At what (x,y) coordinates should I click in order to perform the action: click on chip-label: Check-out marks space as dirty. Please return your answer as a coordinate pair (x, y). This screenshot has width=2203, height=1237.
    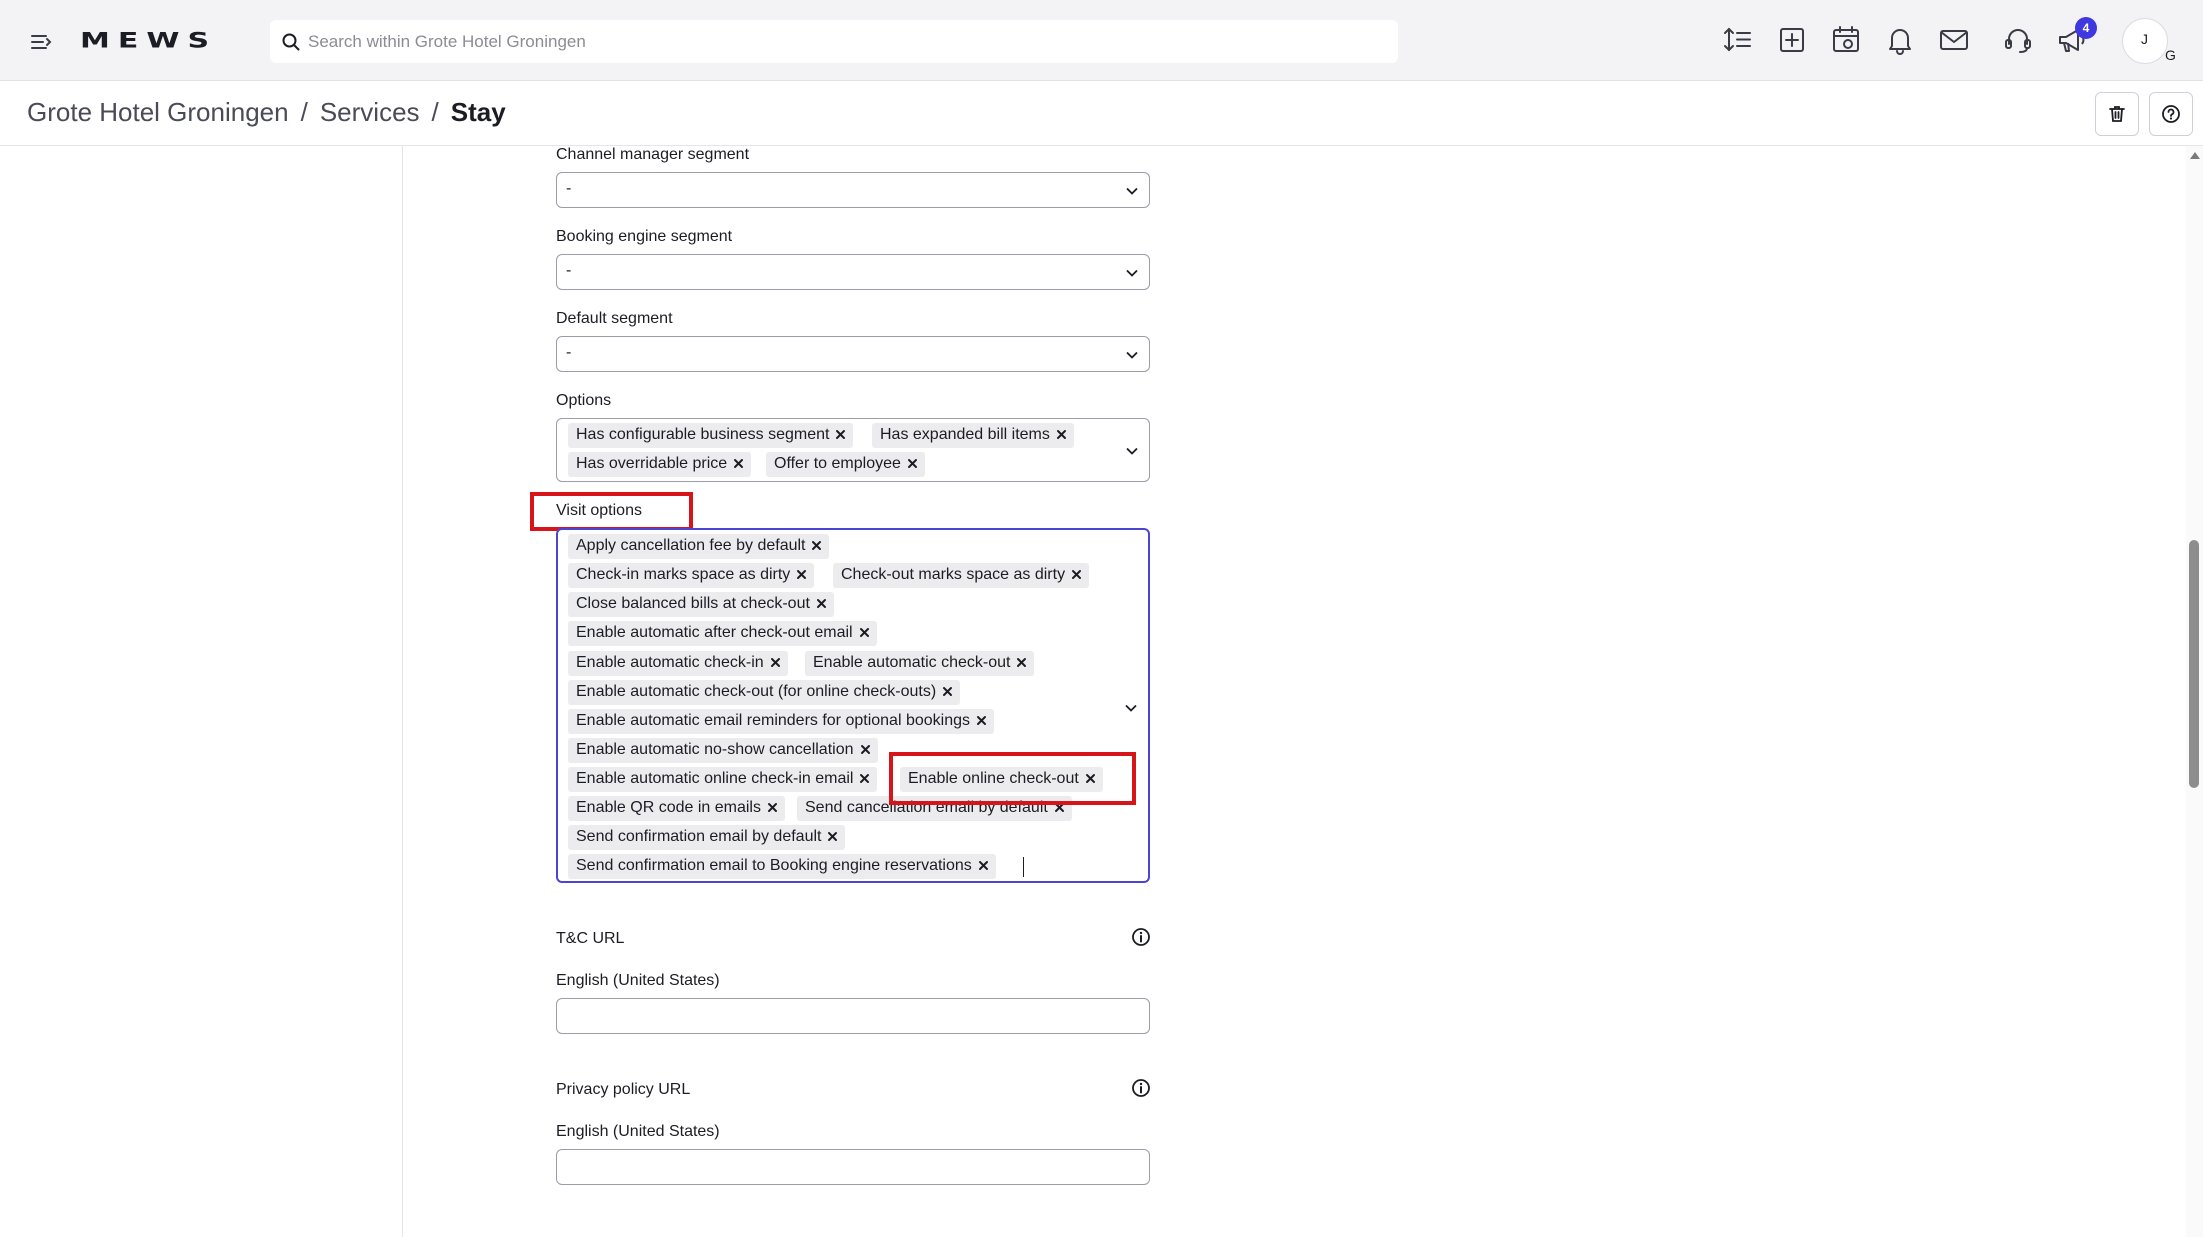
    Looking at the image, I should click on (953, 574).